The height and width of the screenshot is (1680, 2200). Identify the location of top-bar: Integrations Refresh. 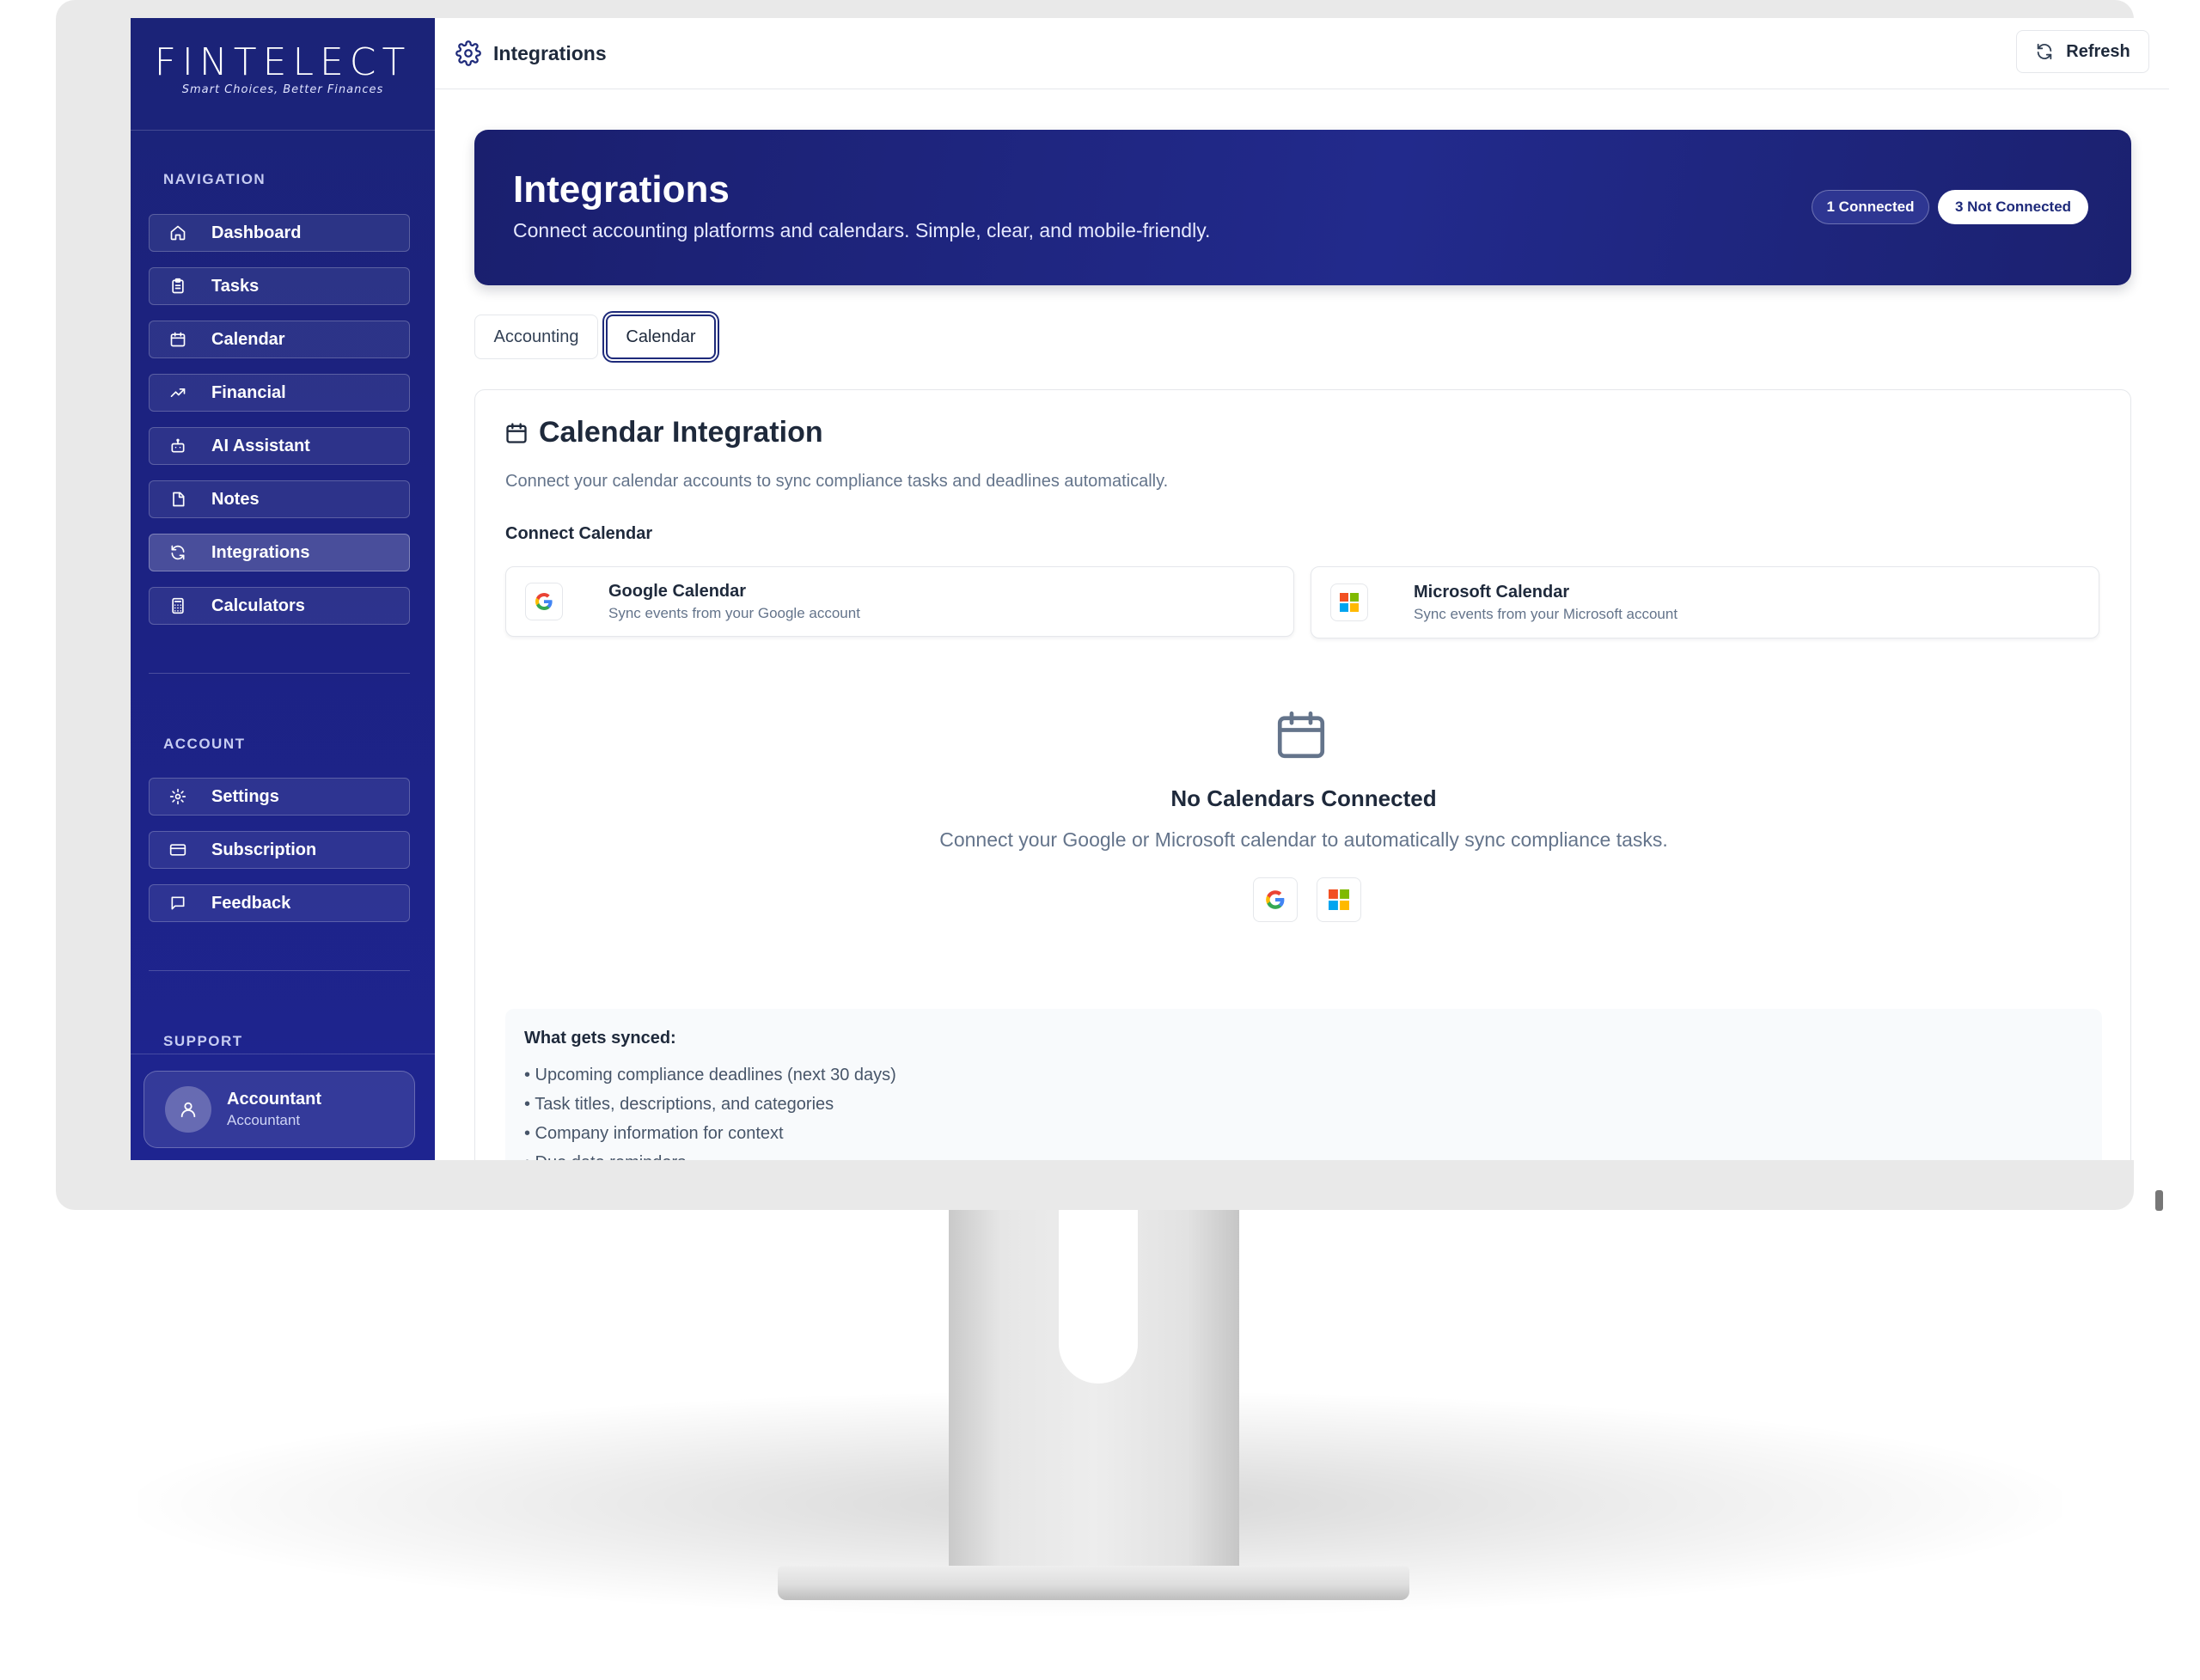
(1302, 54).